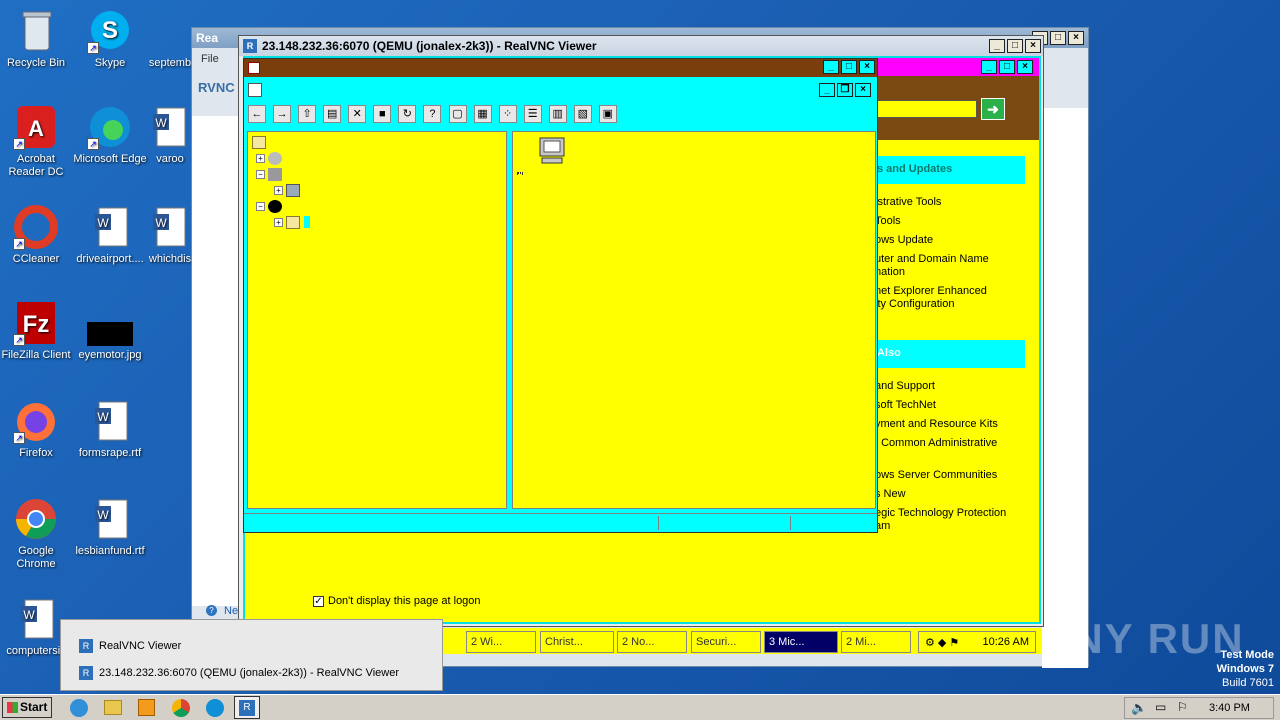 This screenshot has width=1280, height=720. What do you see at coordinates (377, 320) in the screenshot?
I see `tree-pane: + − + − +` at bounding box center [377, 320].